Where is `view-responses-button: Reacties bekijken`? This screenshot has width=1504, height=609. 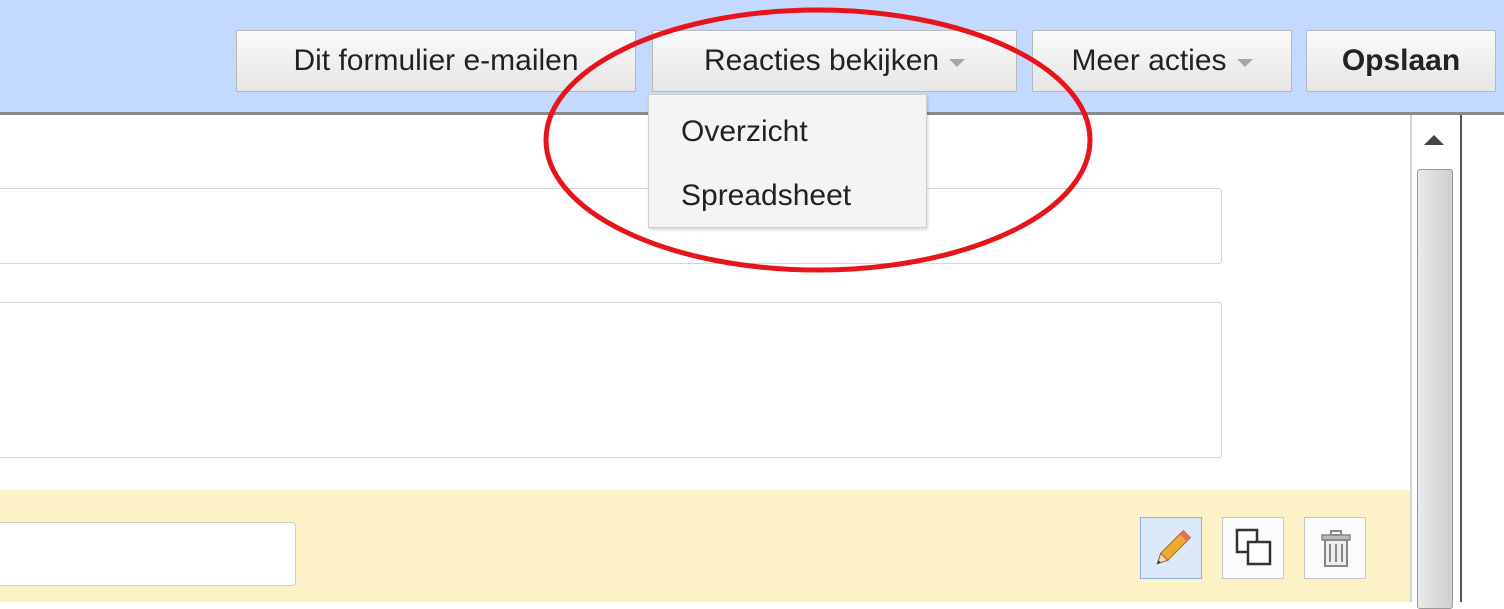 view-responses-button: Reacties bekijken is located at coordinates (834, 61).